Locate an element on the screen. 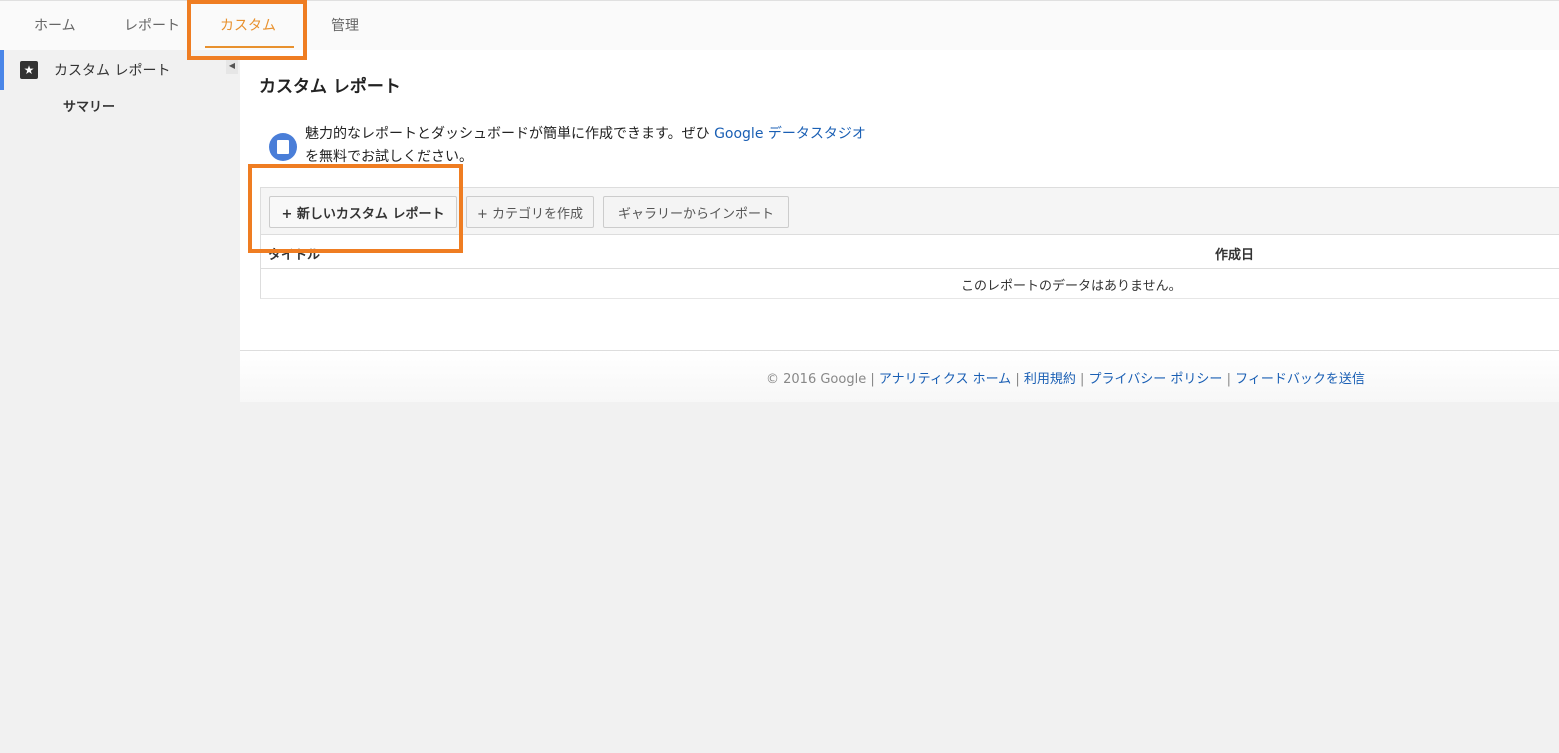 The image size is (1559, 753). tab-admin: 管理 is located at coordinates (345, 25).